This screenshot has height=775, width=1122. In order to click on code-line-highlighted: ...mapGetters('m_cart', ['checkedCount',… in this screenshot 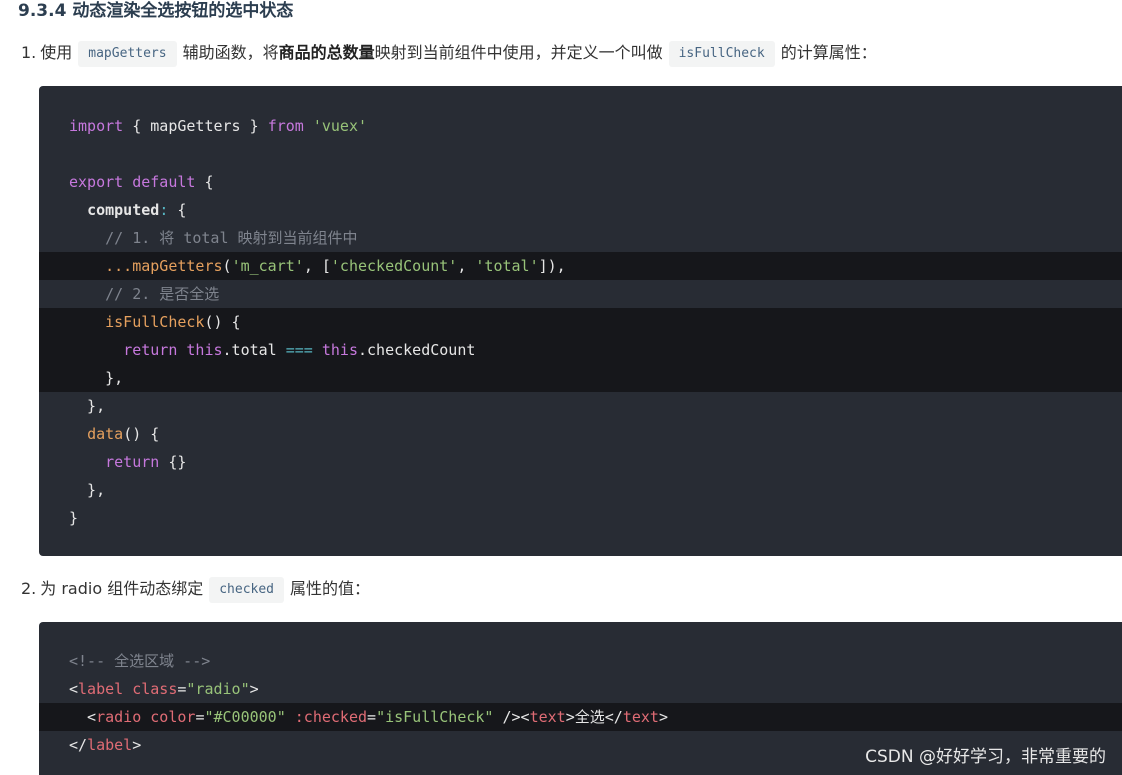, I will do `click(580, 266)`.